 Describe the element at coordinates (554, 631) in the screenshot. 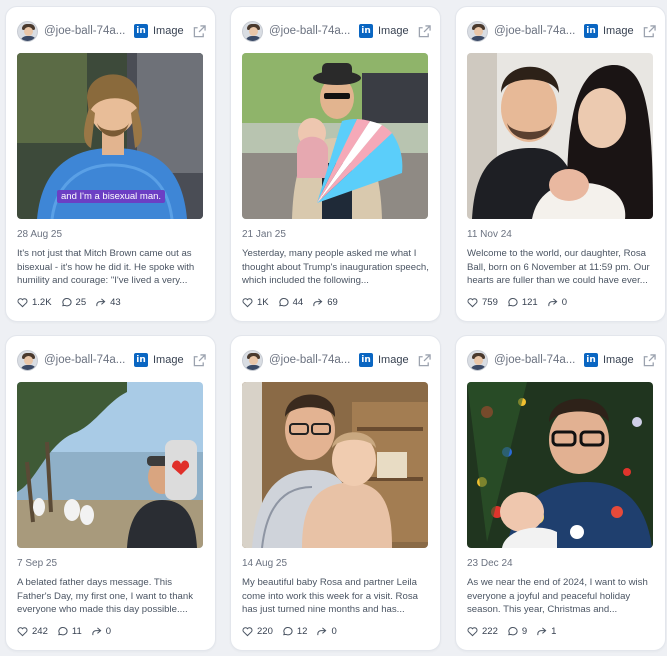

I see `reposts-count: 1` at that location.